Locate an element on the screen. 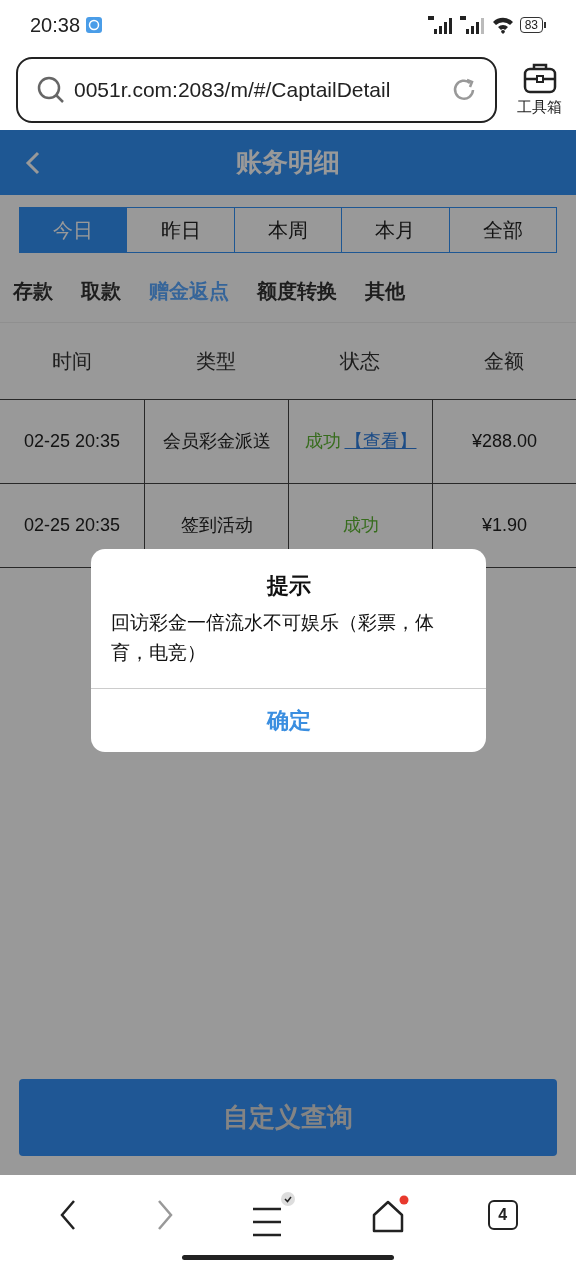 The image size is (576, 1280). table-cell: 会员彩金派送 is located at coordinates (216, 441).